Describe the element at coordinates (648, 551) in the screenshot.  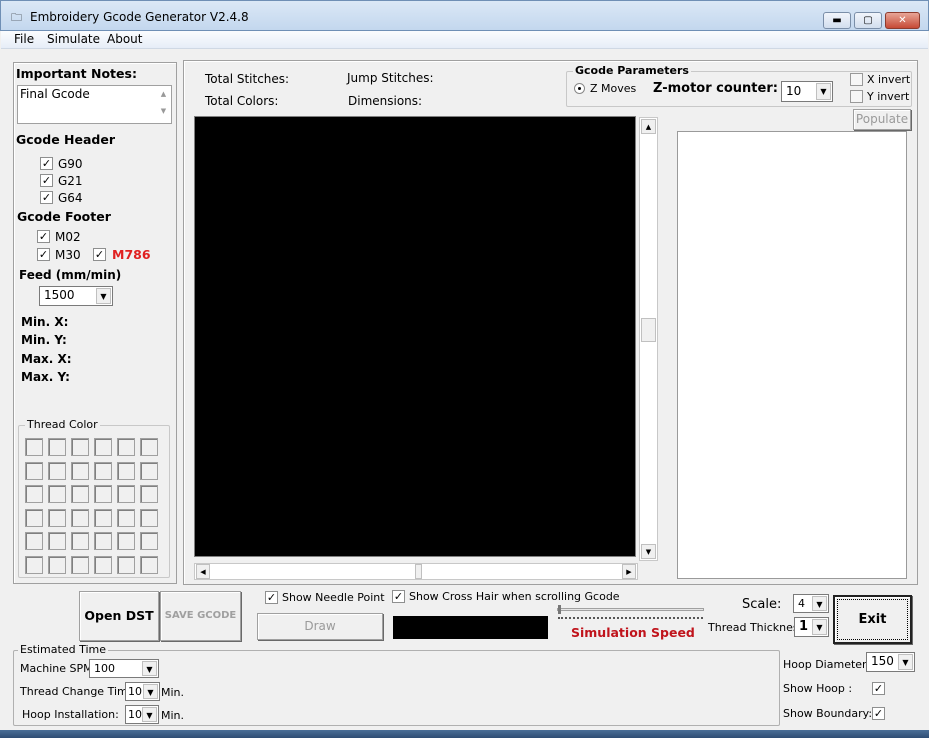
I see `scroll-down-icon: ▼` at that location.